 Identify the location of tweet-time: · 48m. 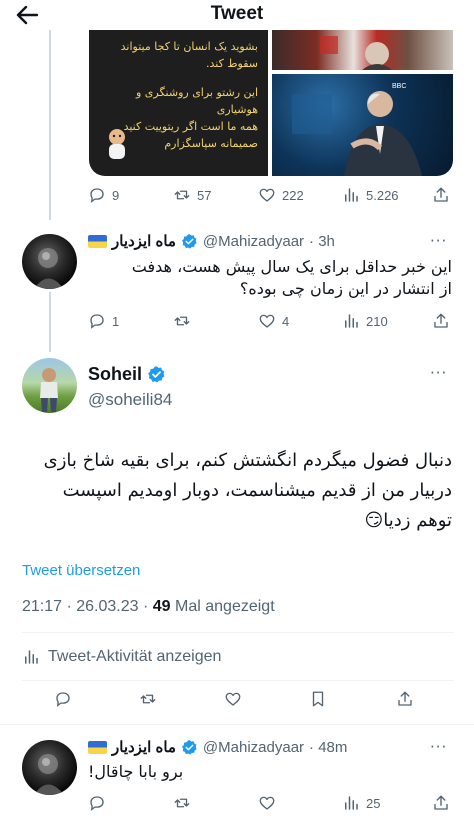
(328, 747).